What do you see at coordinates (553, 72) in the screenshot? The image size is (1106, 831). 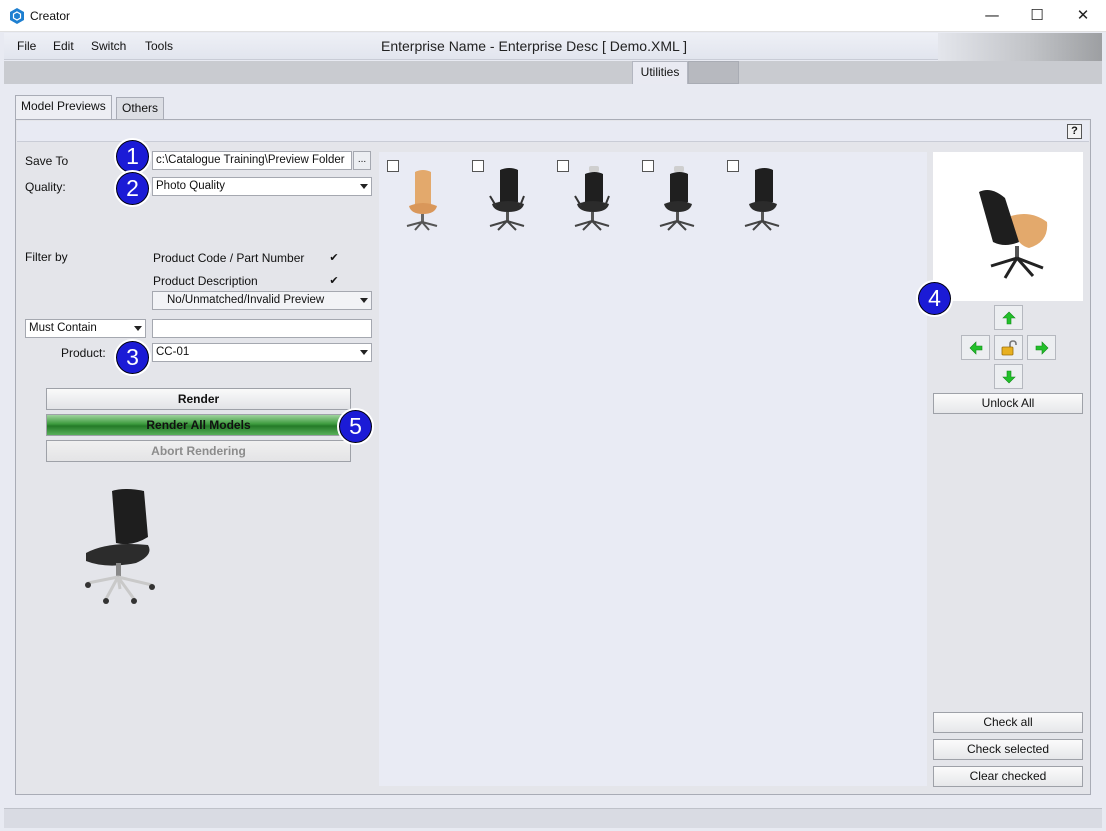 I see `module-tab-strip: Utilities` at bounding box center [553, 72].